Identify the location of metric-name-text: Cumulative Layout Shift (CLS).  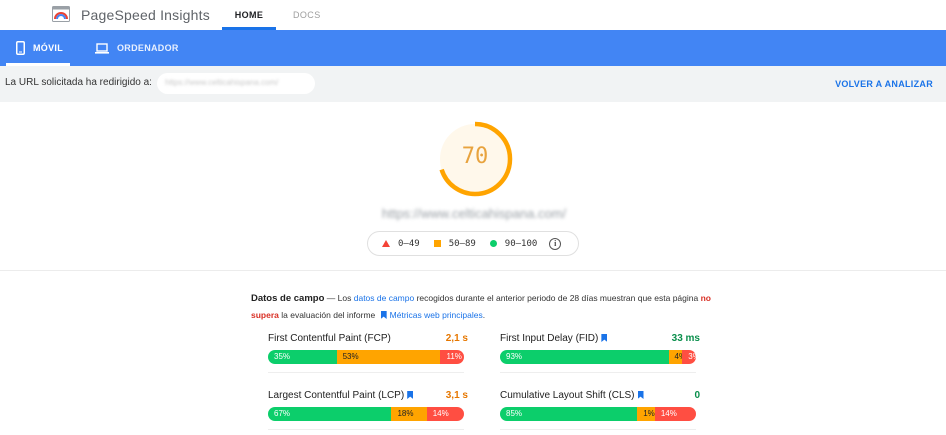
(567, 395).